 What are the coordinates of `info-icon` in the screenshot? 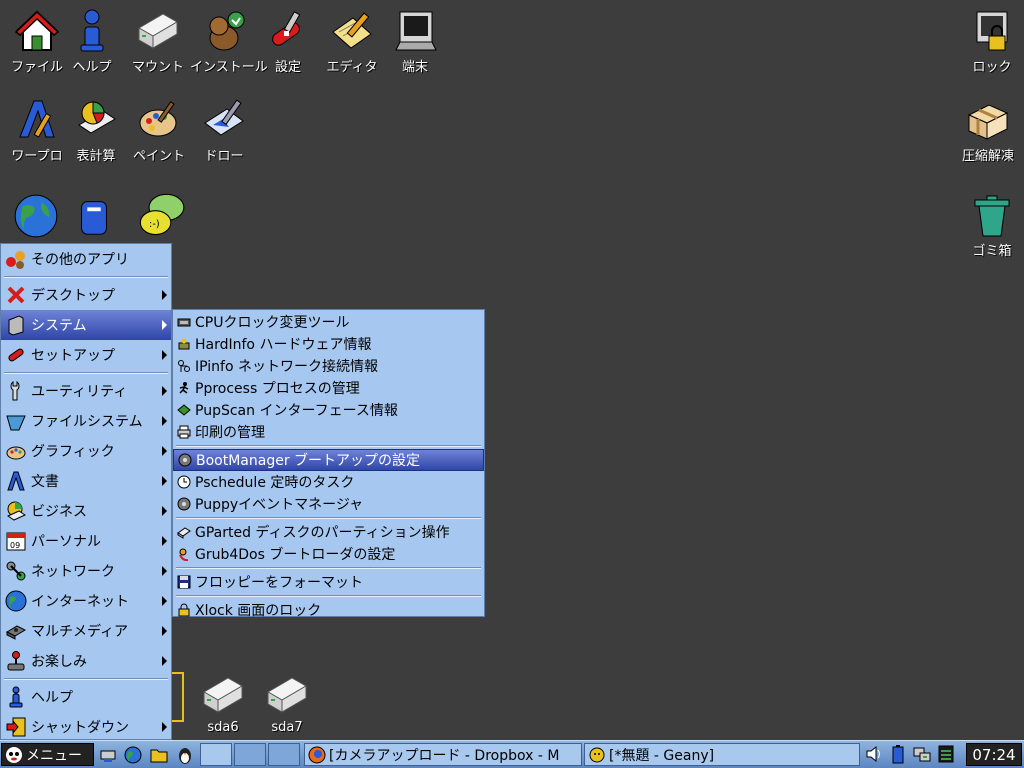 It's located at (92, 30).